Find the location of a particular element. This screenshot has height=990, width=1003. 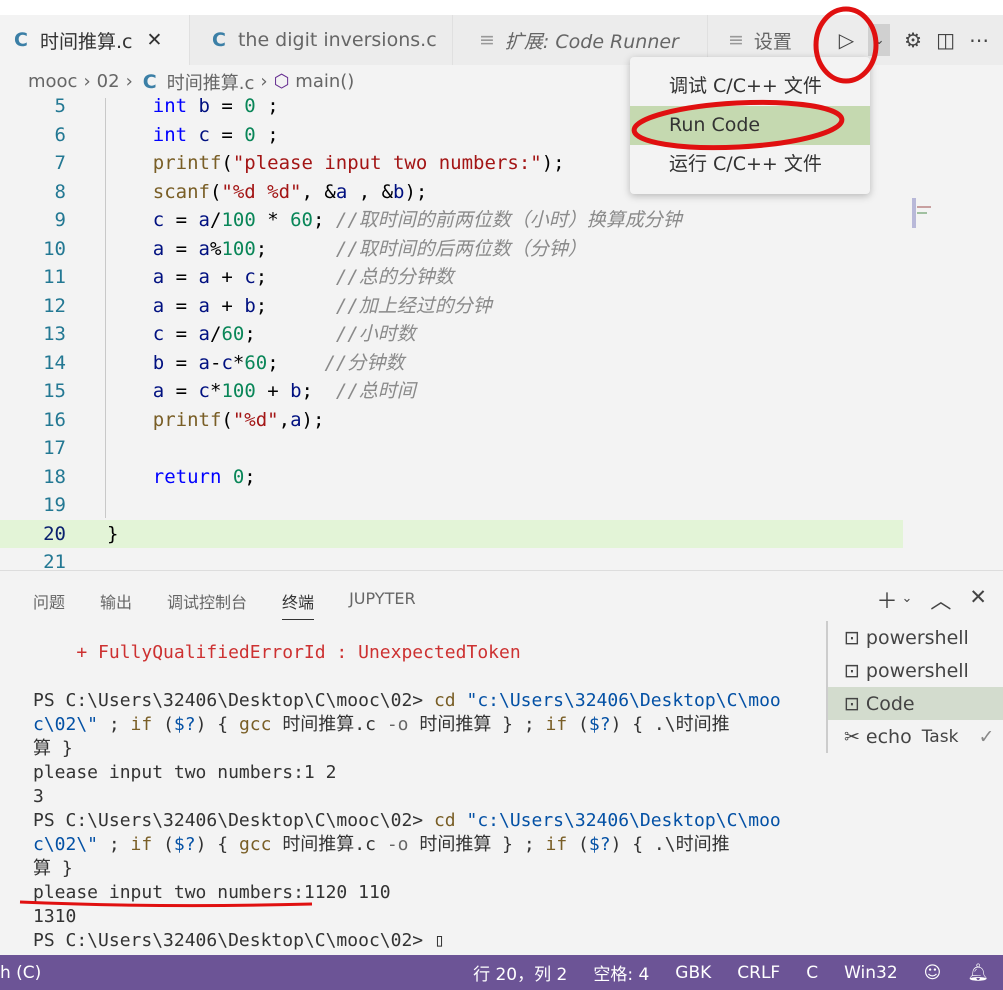

tab-label: 设置 is located at coordinates (772, 41).